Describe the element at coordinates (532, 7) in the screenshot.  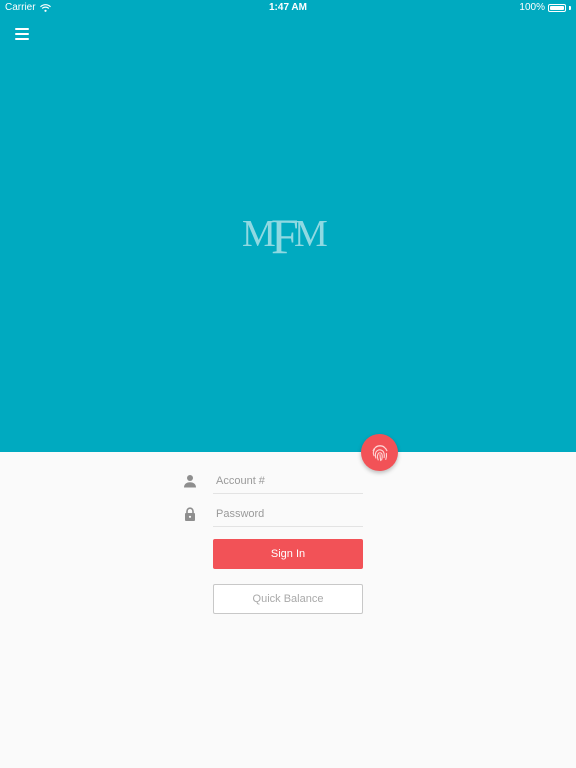
I see `battery-percent: 100%` at that location.